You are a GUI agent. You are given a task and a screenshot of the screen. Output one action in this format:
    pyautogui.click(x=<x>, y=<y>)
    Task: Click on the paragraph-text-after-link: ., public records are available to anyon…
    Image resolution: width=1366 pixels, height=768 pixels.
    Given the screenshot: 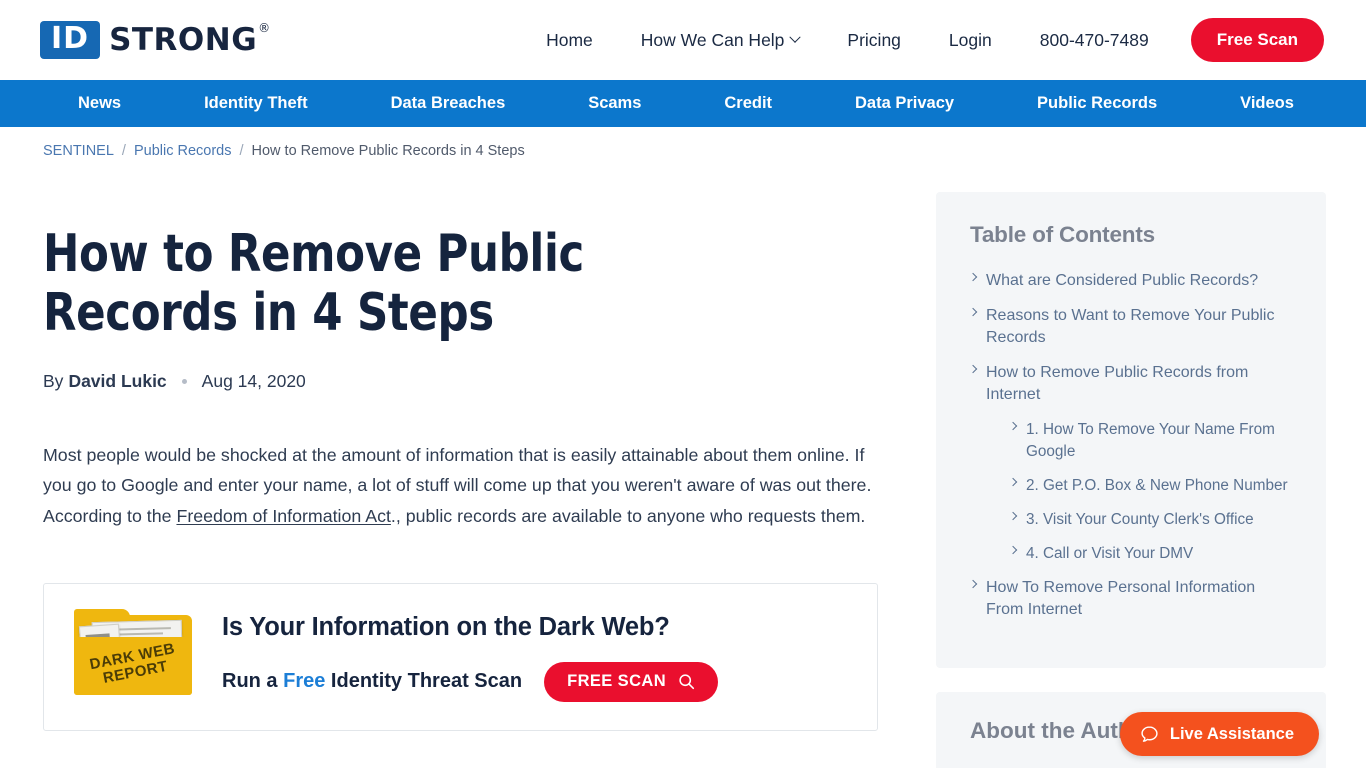 What is the action you would take?
    pyautogui.click(x=628, y=515)
    